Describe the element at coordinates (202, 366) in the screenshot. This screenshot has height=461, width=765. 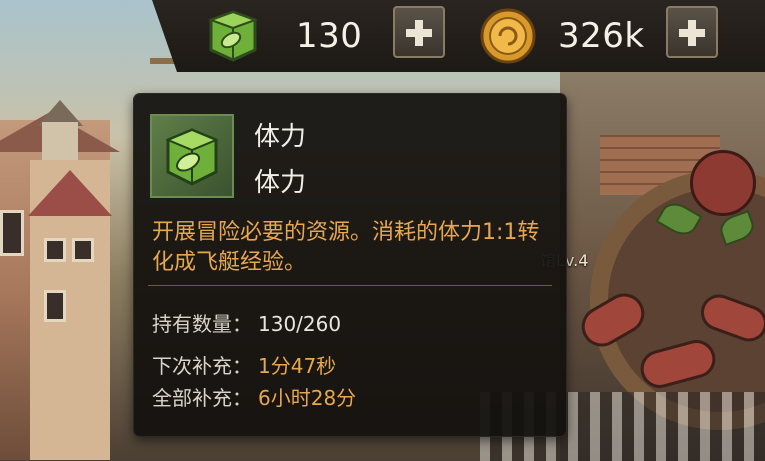
I see `stat-label: 下次补充：` at that location.